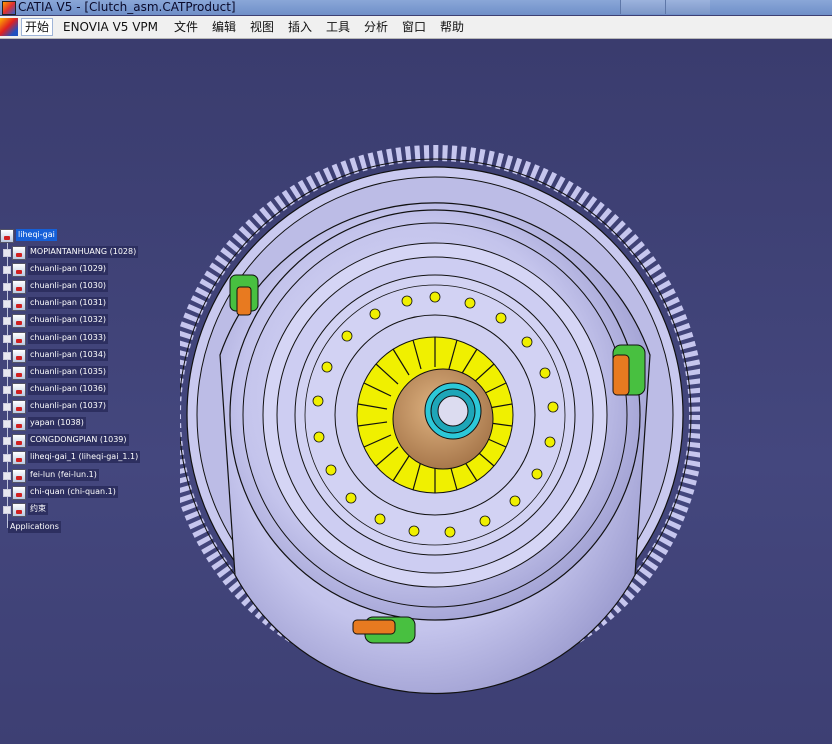  Describe the element at coordinates (84, 457) in the screenshot. I see `tree-node-label: liheqi-gai_1 (liheqi-gai_1.1)` at that location.